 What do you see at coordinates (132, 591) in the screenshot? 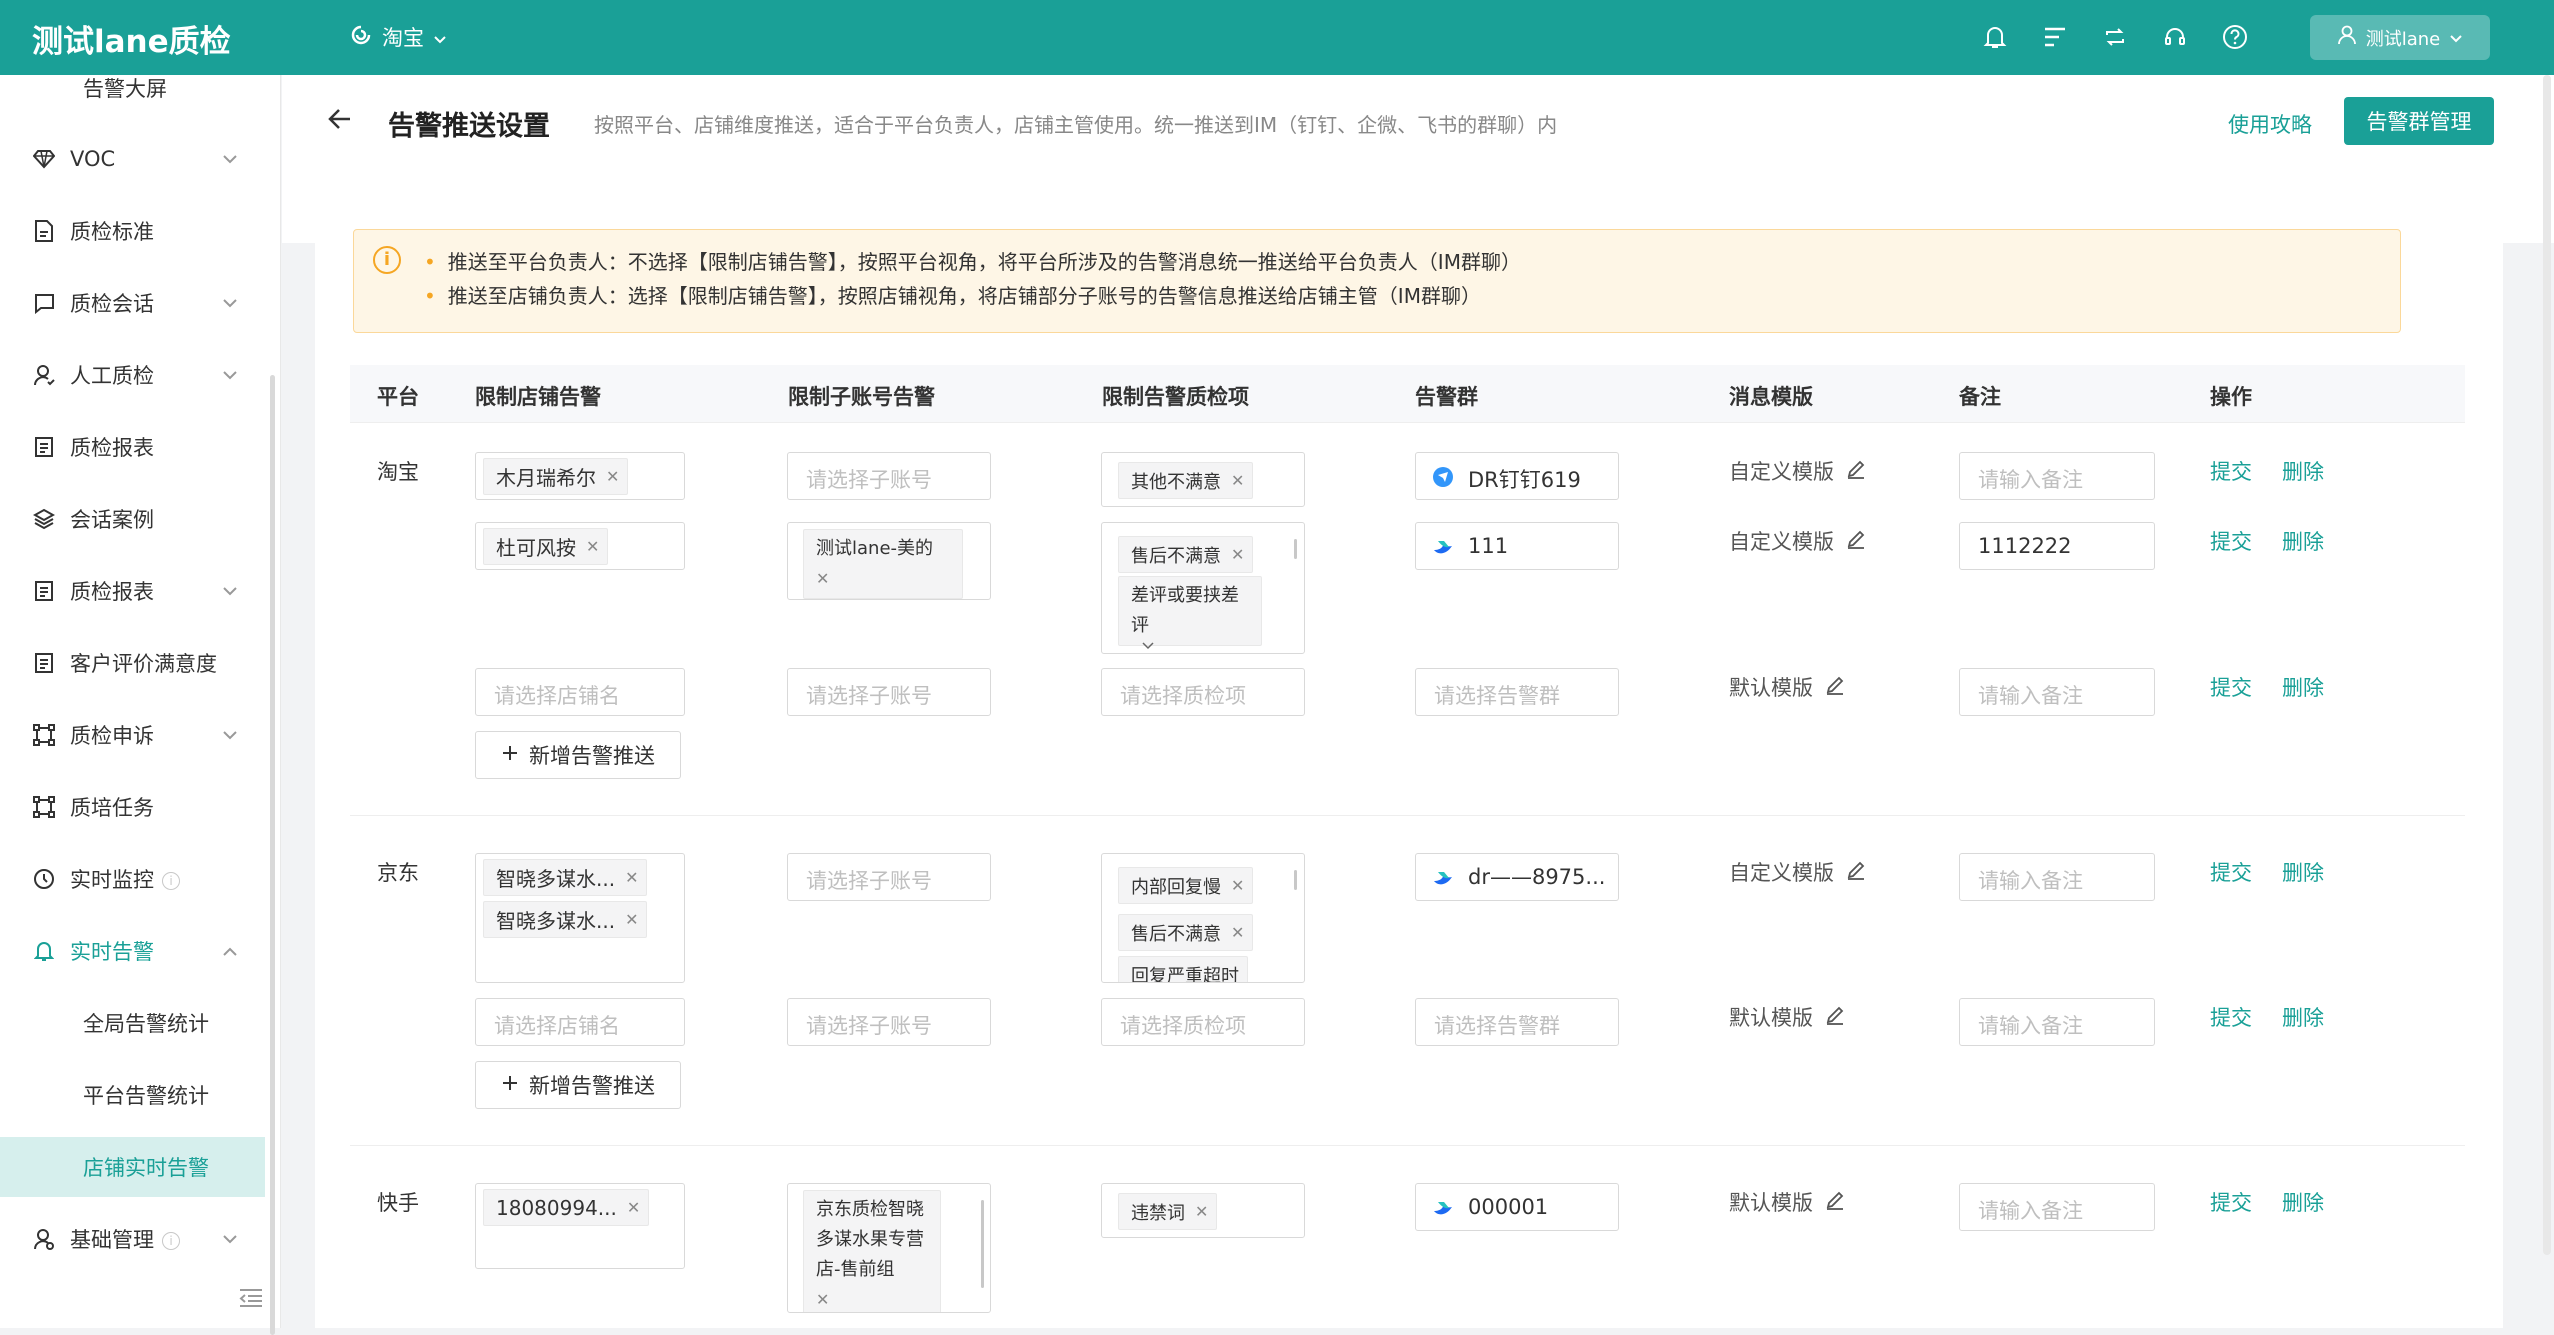
I see `sidebar-item-report-2: 质检报表` at bounding box center [132, 591].